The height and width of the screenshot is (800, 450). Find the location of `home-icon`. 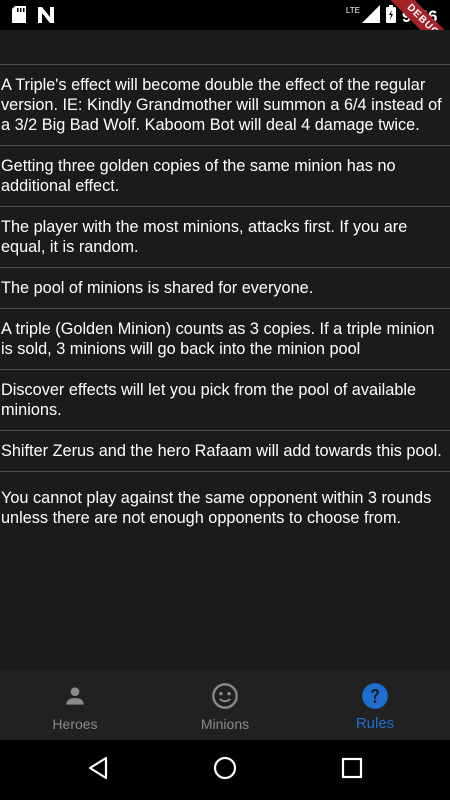

home-icon is located at coordinates (225, 770).